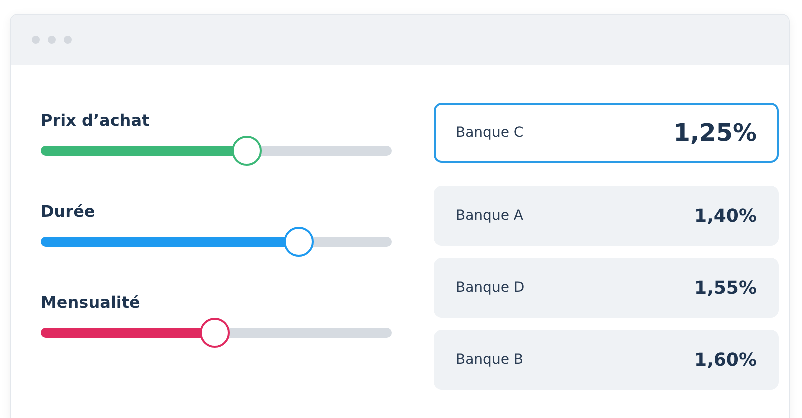  Describe the element at coordinates (490, 133) in the screenshot. I see `bank-name: Banque C` at that location.